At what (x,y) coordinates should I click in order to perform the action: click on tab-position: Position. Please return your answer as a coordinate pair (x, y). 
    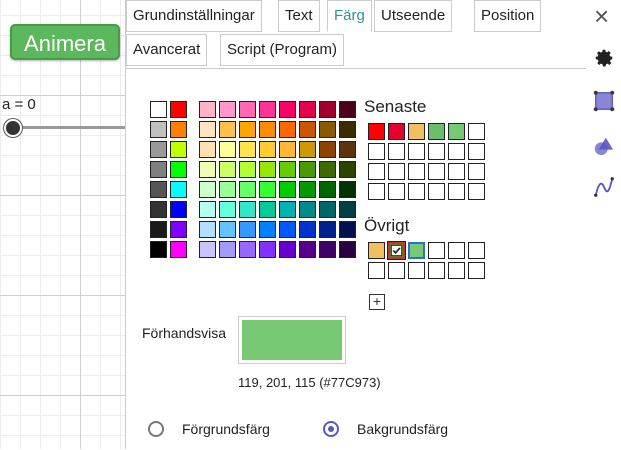
    Looking at the image, I should click on (508, 16).